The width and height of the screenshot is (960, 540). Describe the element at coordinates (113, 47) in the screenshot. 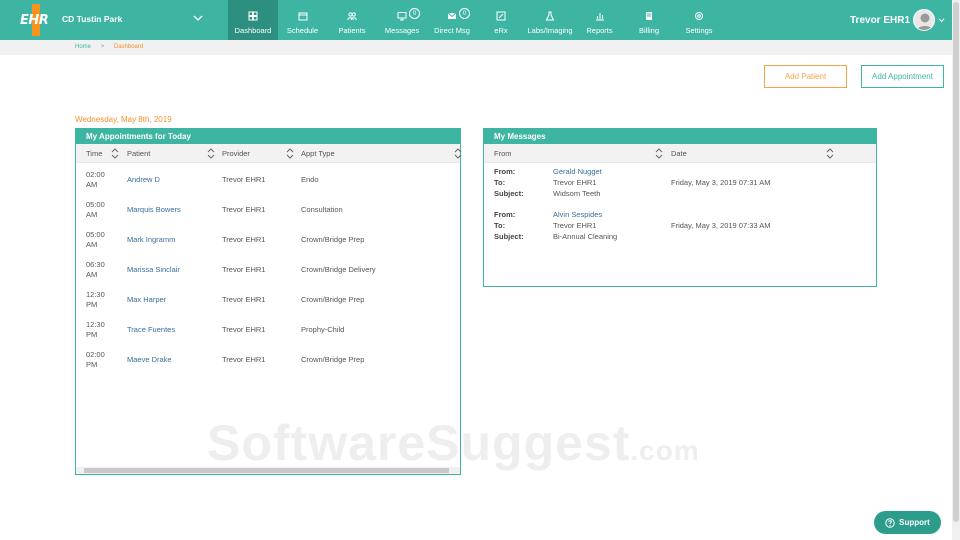

I see `breadcrumb: Home > Dashboard` at that location.